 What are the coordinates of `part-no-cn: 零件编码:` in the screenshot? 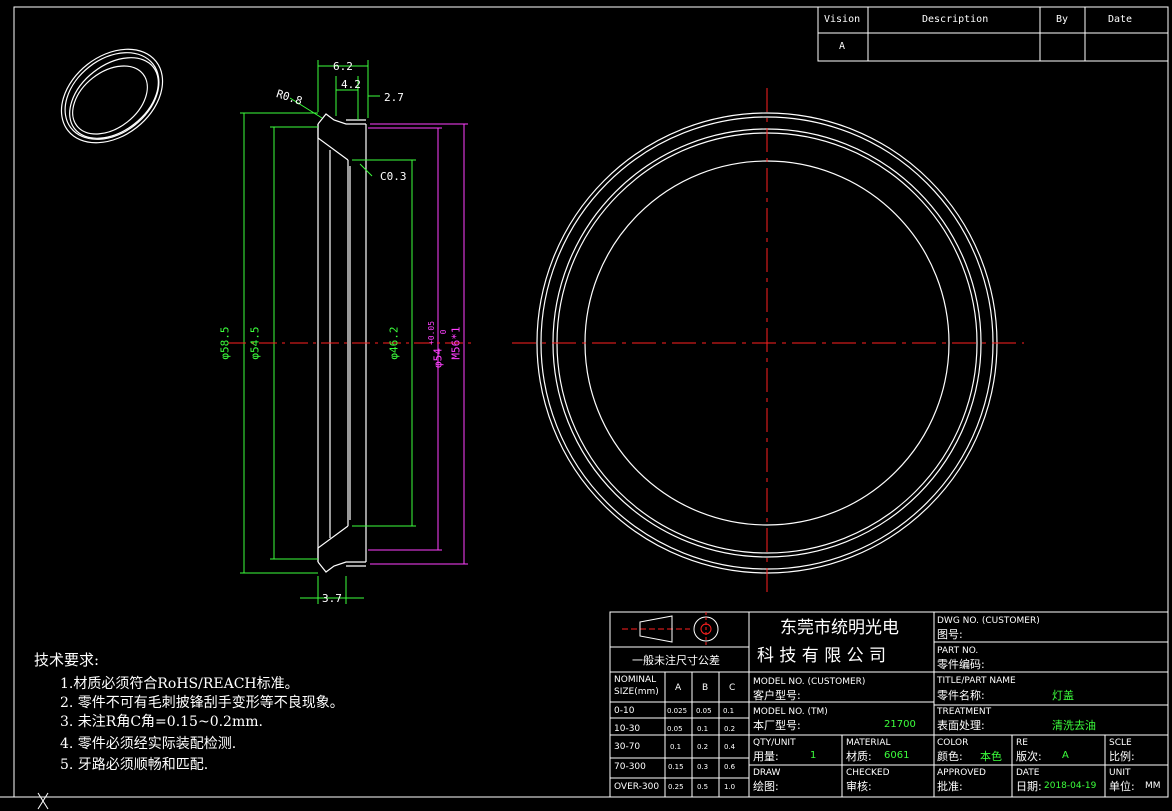 It's located at (961, 664).